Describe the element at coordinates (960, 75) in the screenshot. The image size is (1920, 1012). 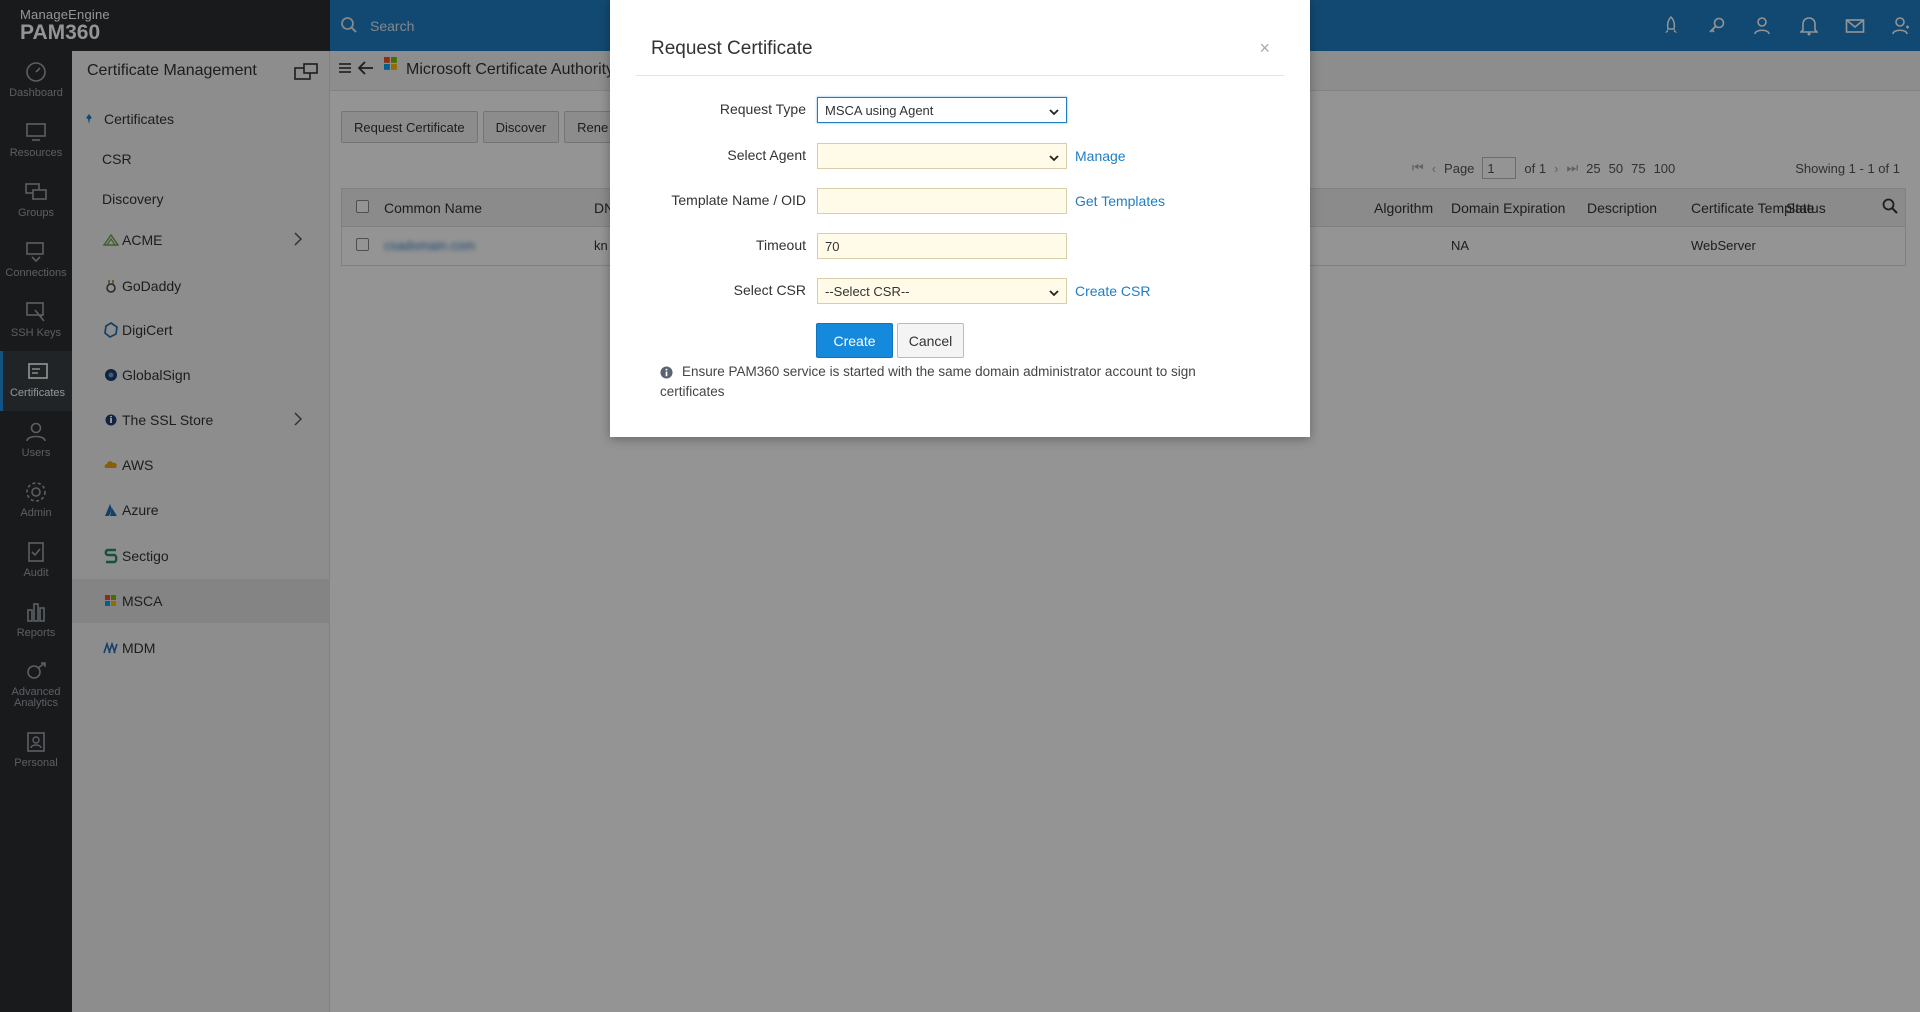
I see `dialog-divider` at that location.